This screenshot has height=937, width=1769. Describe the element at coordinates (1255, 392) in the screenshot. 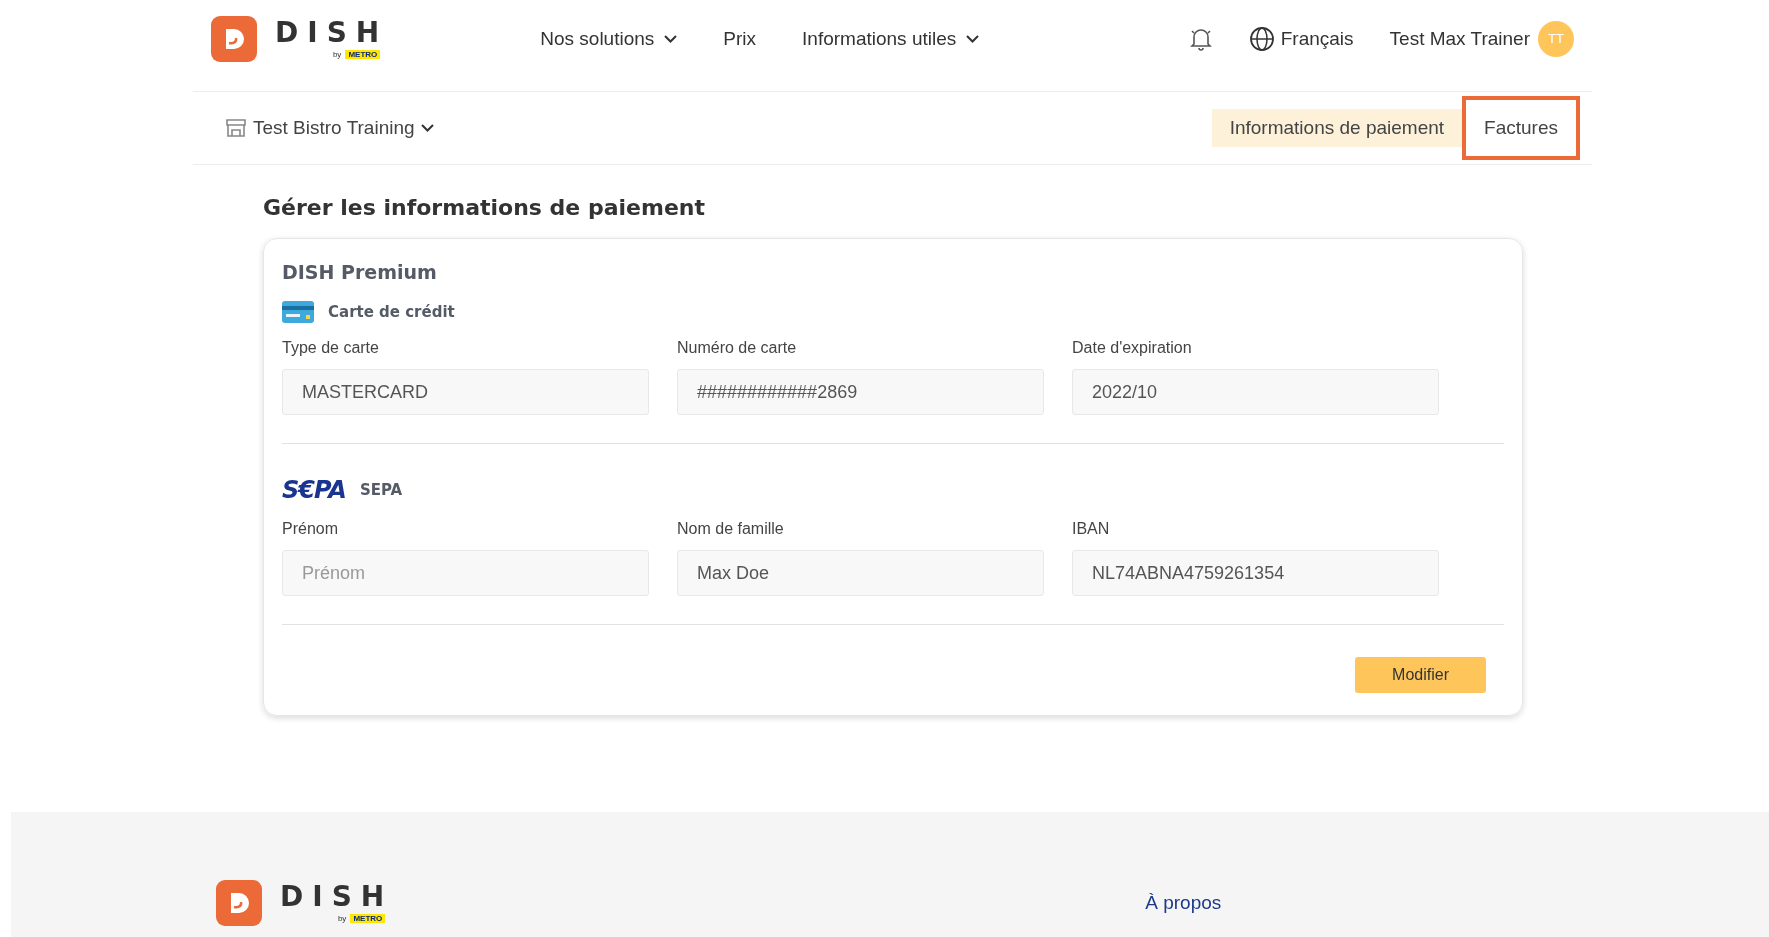

I see `input-field: 2022/10` at that location.